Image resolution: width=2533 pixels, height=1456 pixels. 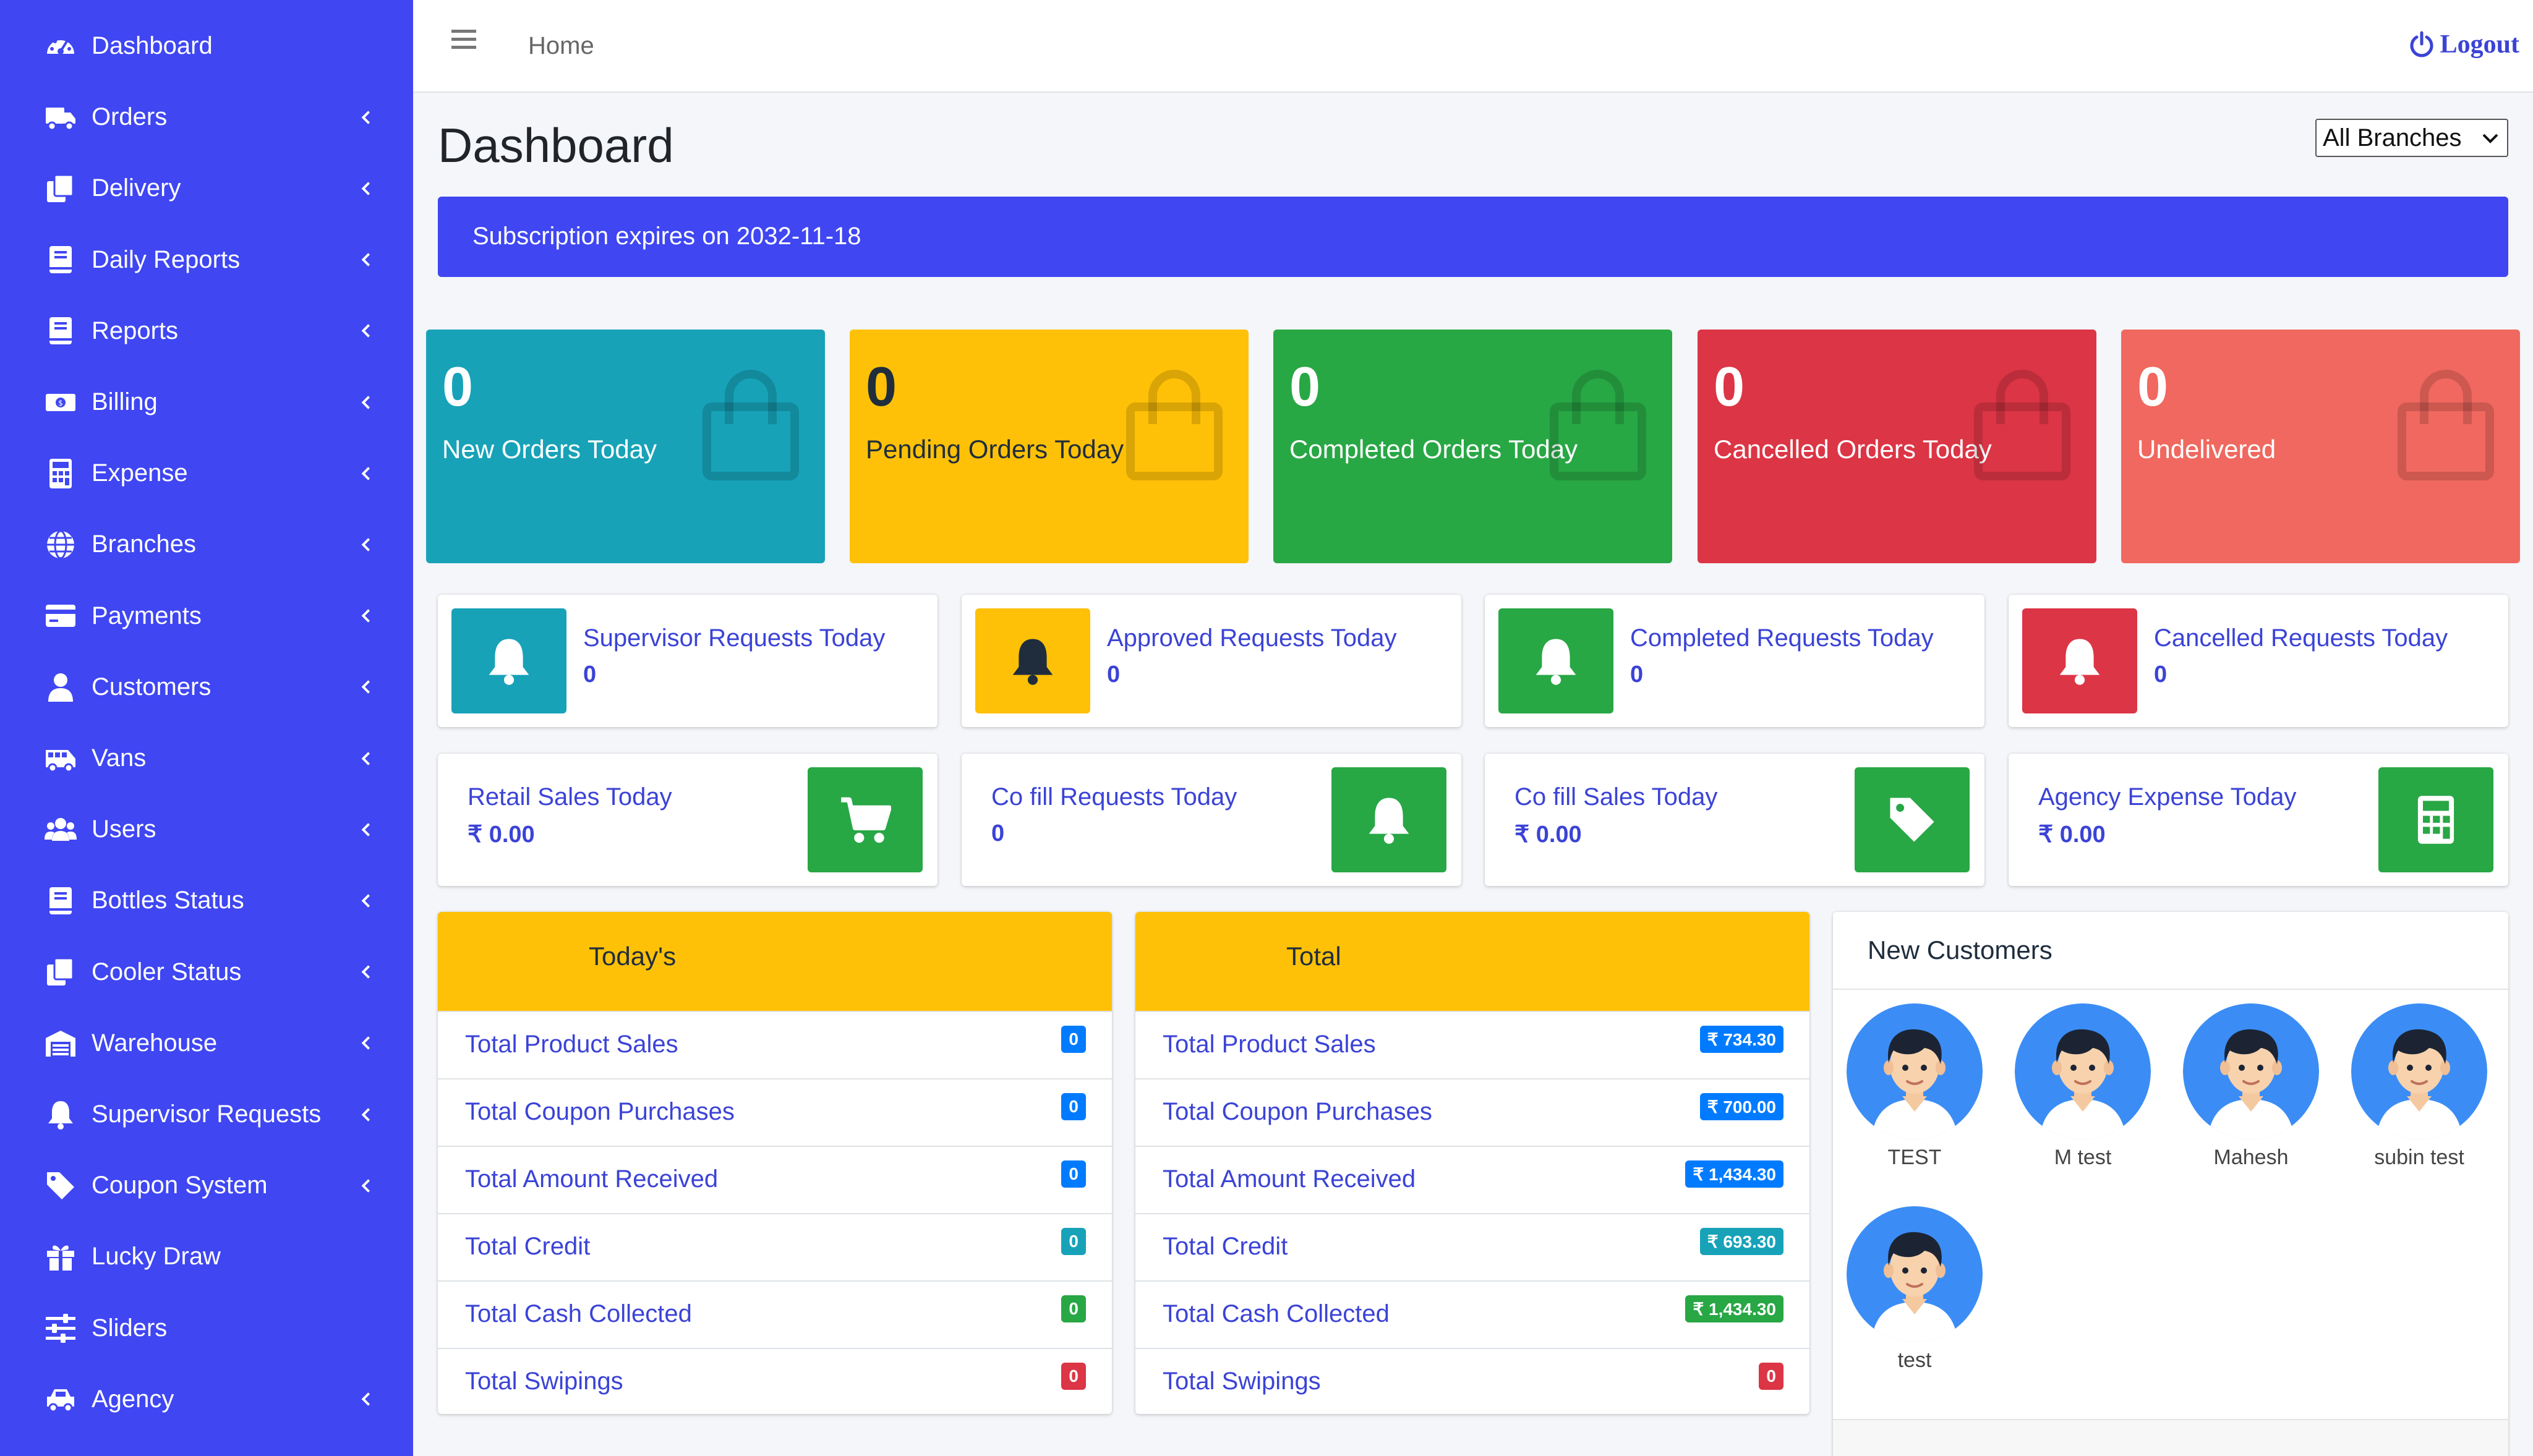 What do you see at coordinates (998, 833) in the screenshot?
I see `sales-value: 0` at bounding box center [998, 833].